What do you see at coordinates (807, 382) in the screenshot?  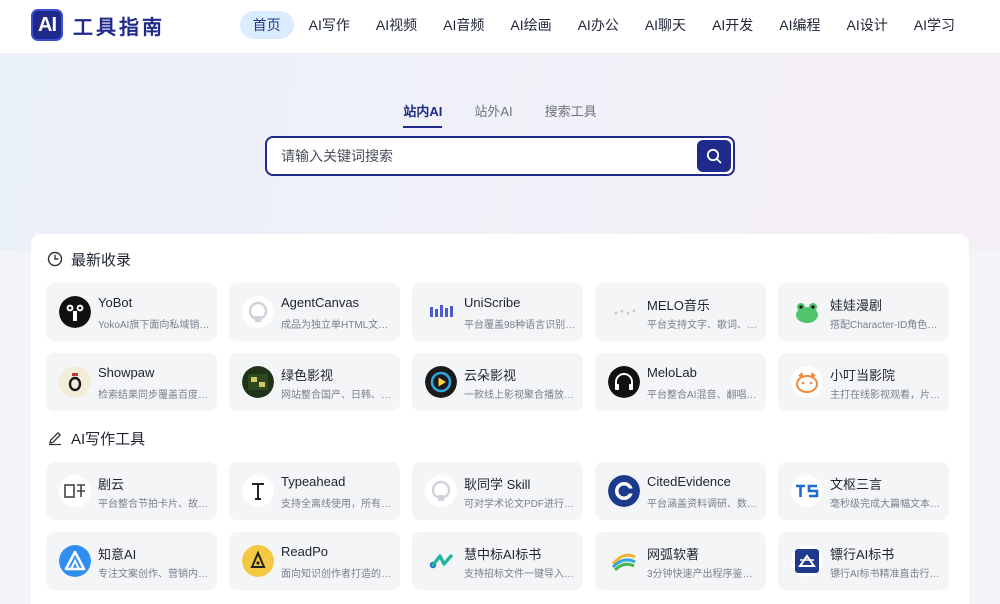 I see `cat-icon` at bounding box center [807, 382].